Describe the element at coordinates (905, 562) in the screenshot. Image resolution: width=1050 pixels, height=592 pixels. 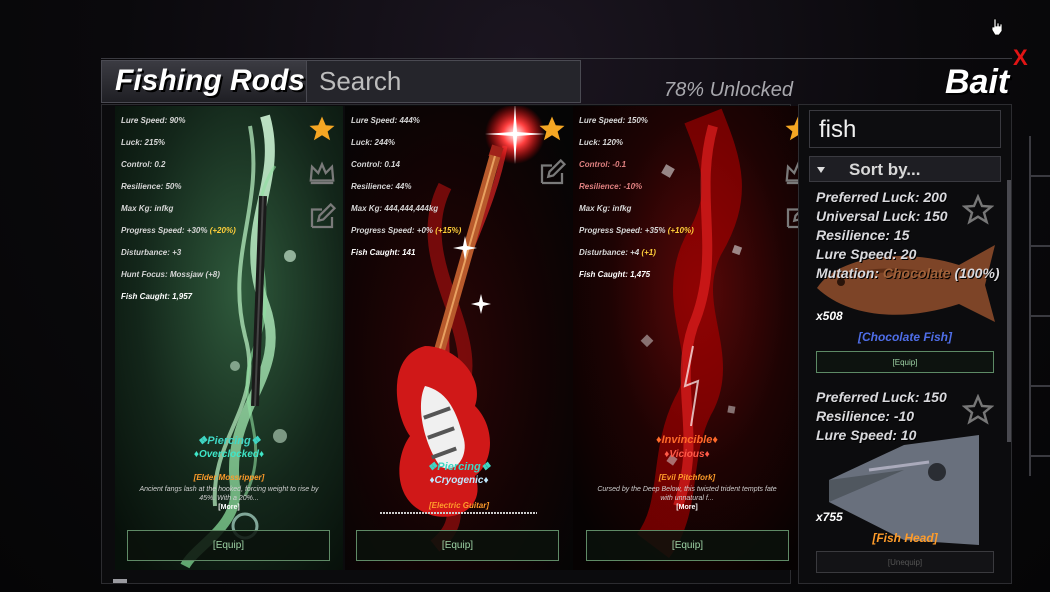
I see `bait-unequip-button: [Unequip]` at that location.